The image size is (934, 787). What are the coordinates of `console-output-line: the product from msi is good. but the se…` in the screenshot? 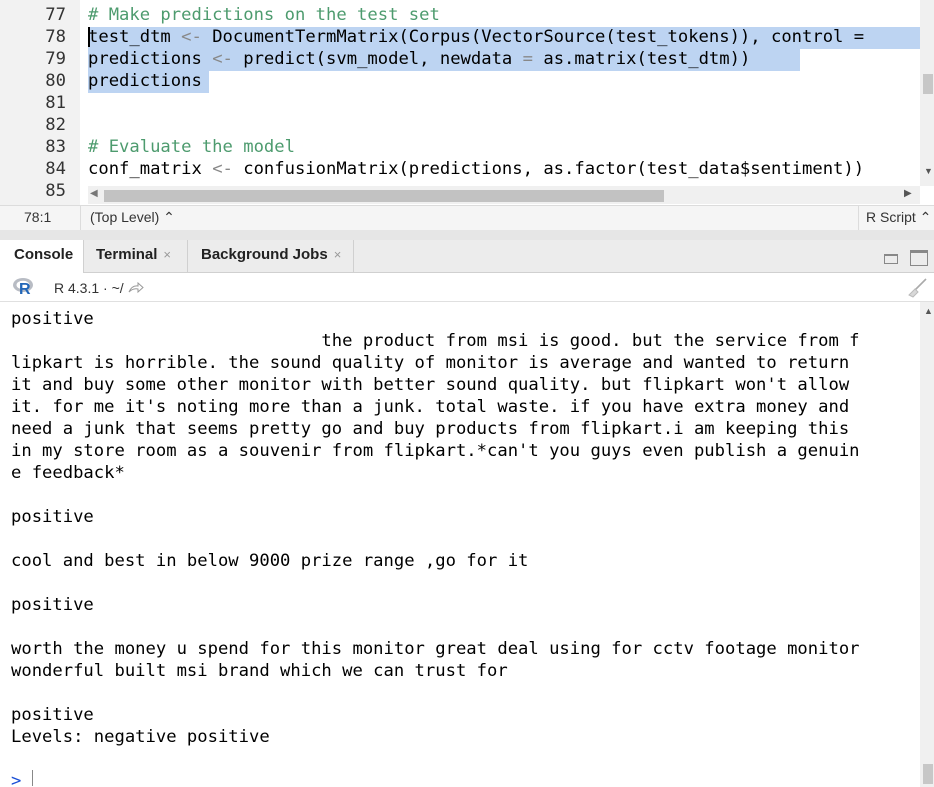 It's located at (435, 341).